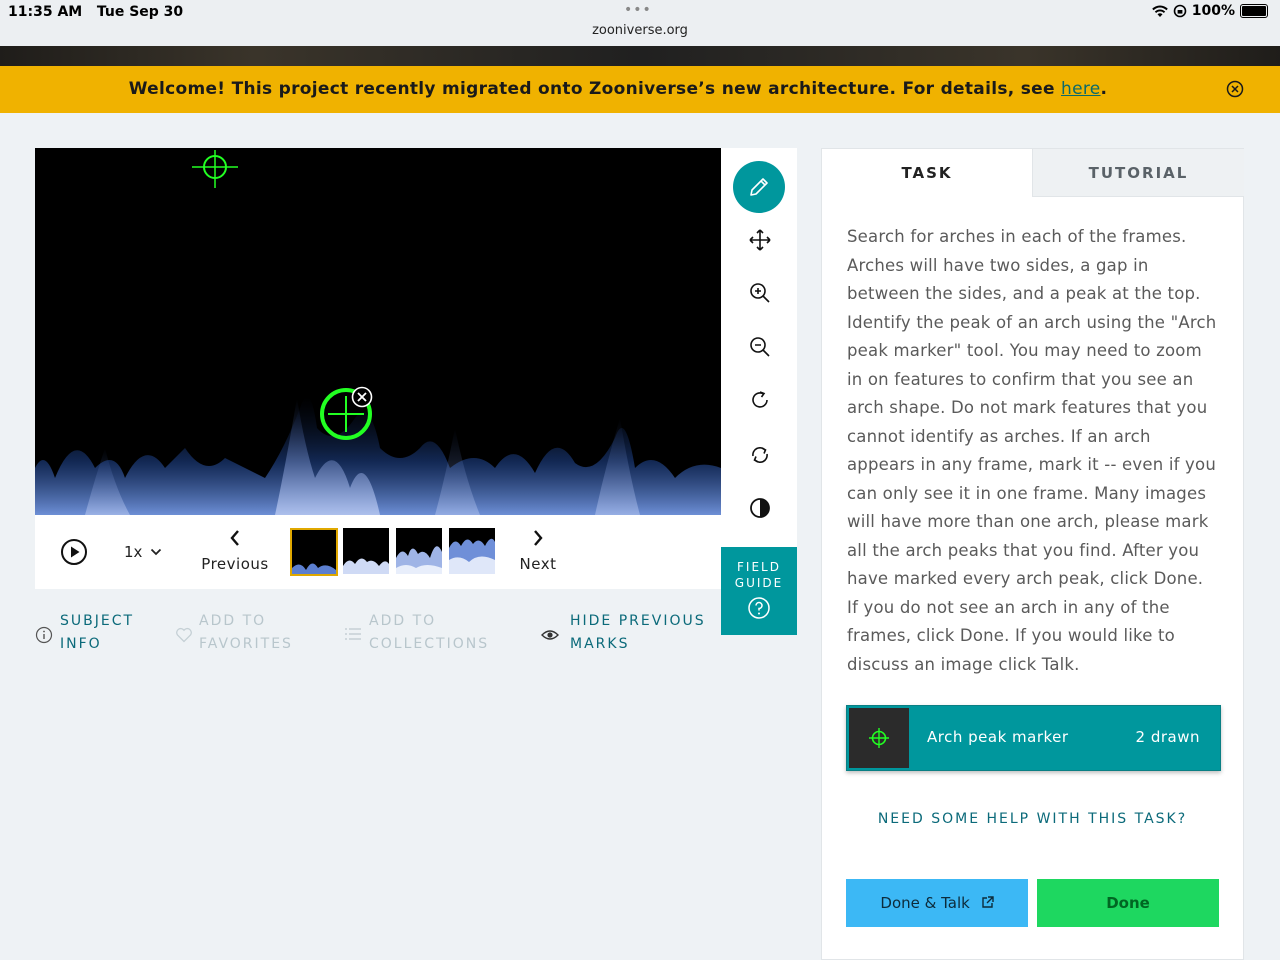 The height and width of the screenshot is (960, 1280). I want to click on move-icon, so click(760, 240).